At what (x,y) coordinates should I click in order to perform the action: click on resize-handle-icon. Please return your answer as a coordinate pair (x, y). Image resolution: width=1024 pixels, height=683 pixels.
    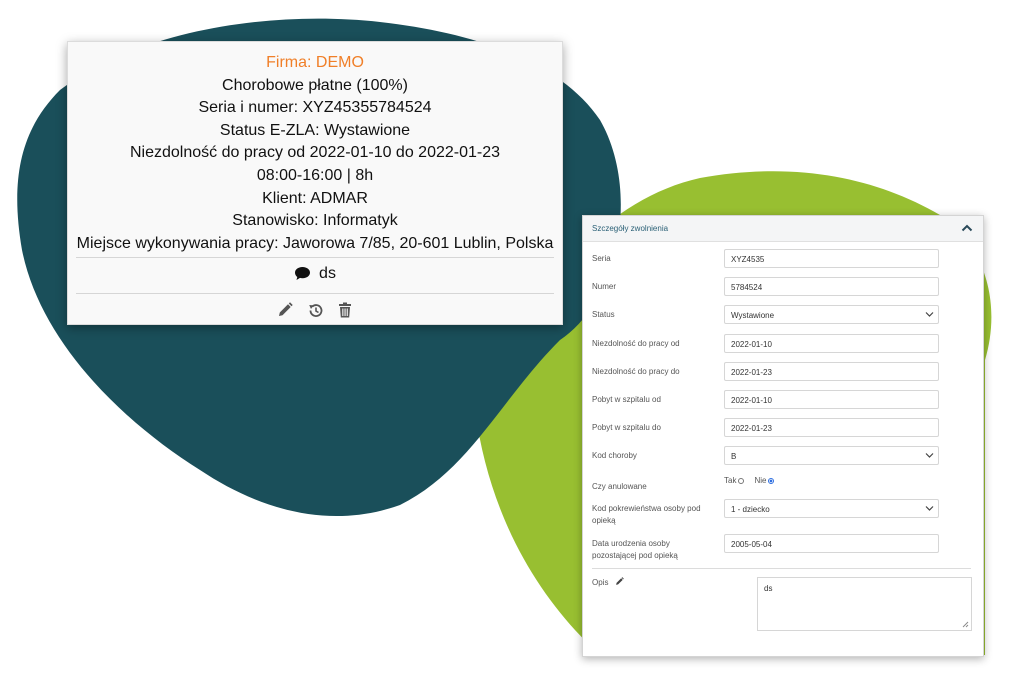
    Looking at the image, I should click on (965, 624).